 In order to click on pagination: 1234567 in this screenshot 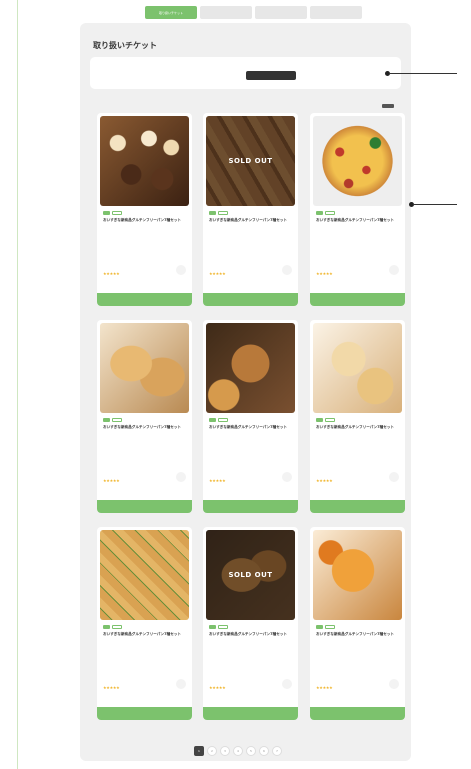, I will do `click(238, 751)`.